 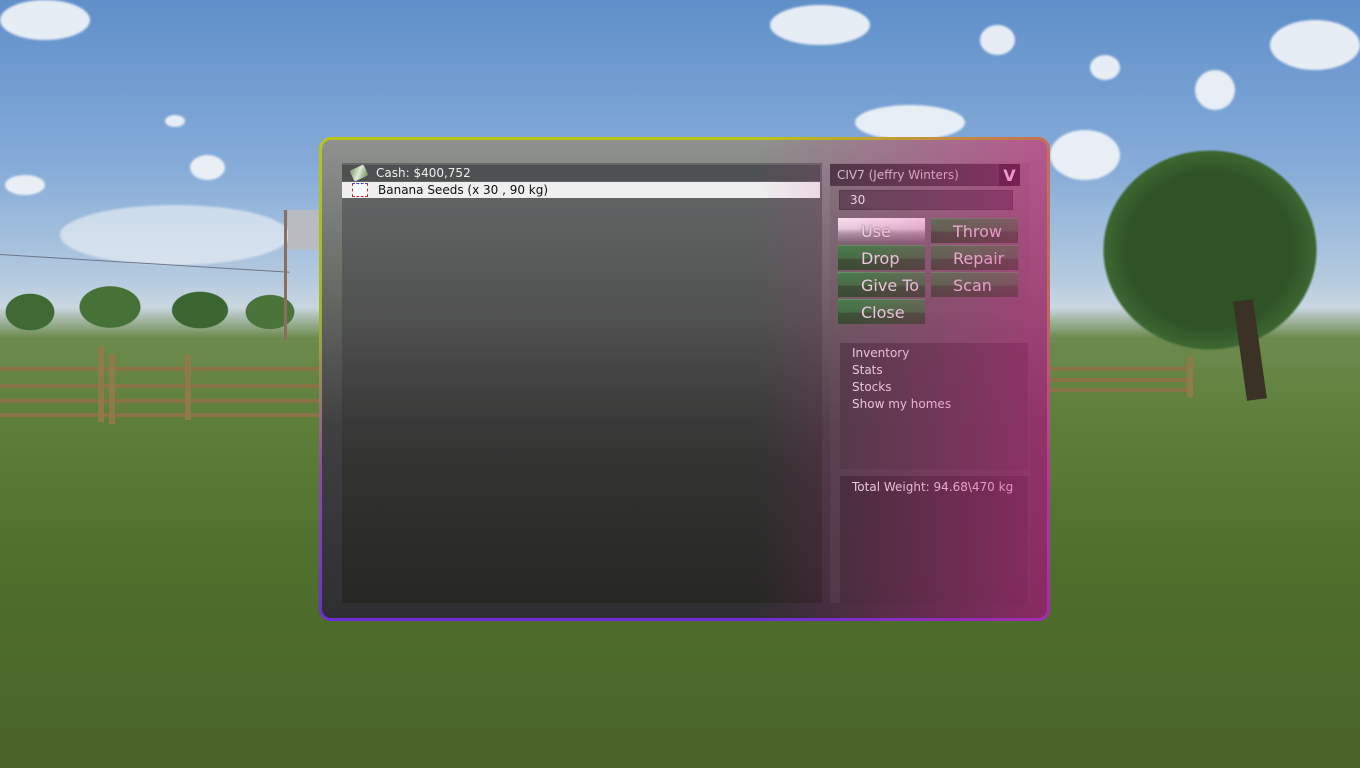 I want to click on chevron-down-icon: V, so click(x=1009, y=175).